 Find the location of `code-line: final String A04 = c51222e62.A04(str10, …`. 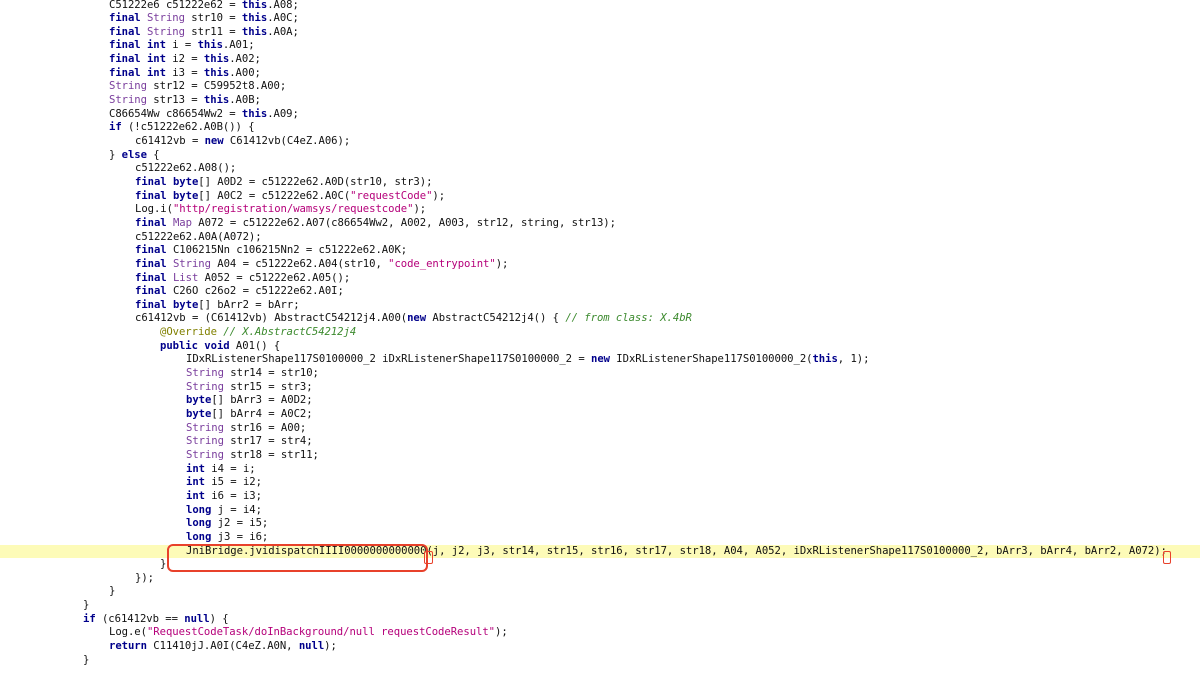

code-line: final String A04 = c51222e62.A04(str10, … is located at coordinates (600, 265).